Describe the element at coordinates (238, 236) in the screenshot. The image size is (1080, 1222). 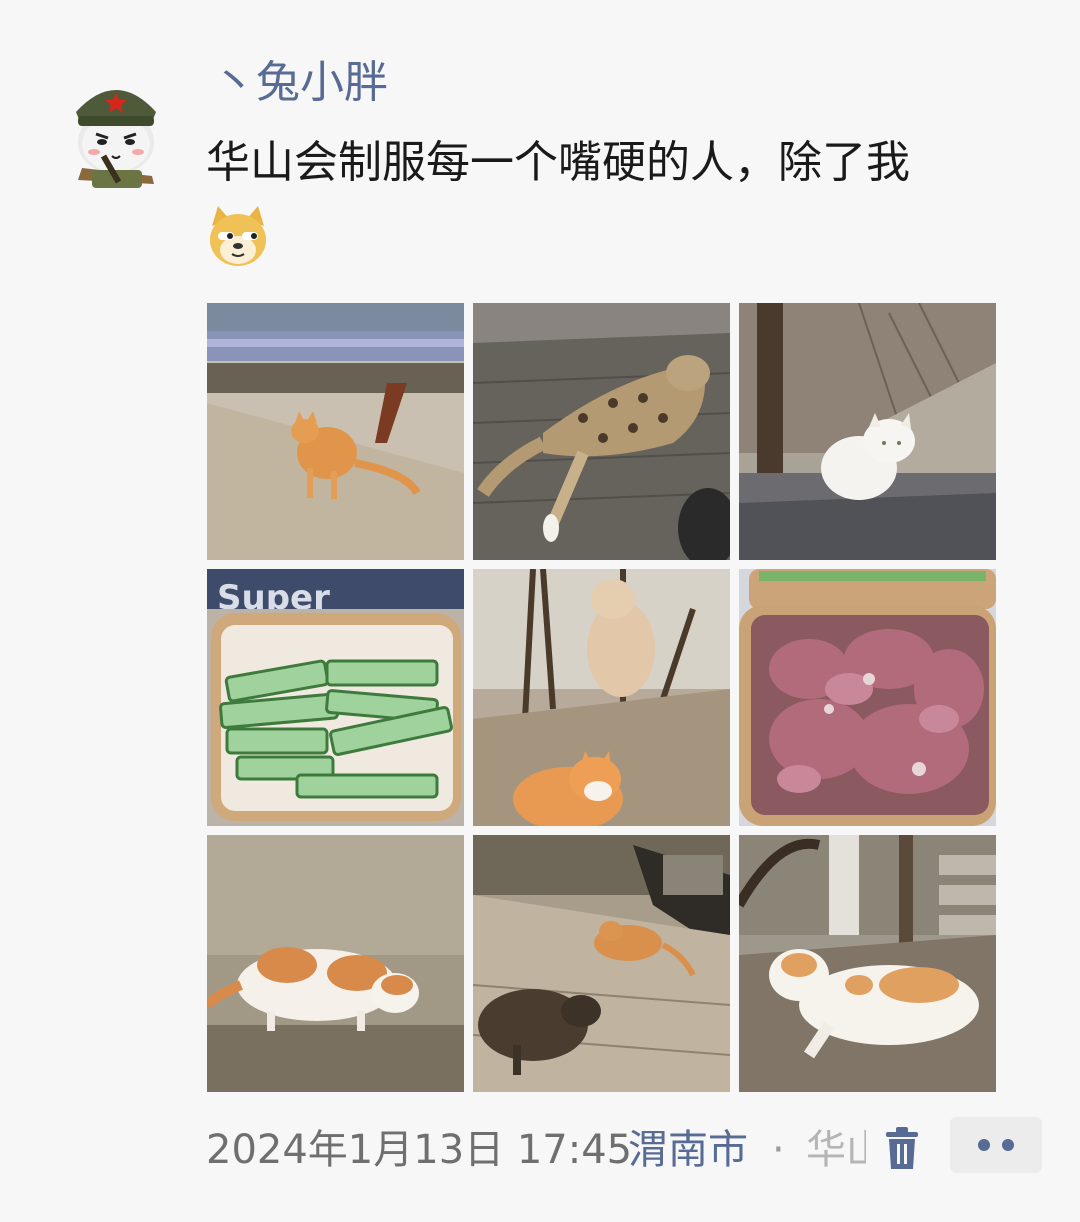
I see `doge-emoji-icon` at that location.